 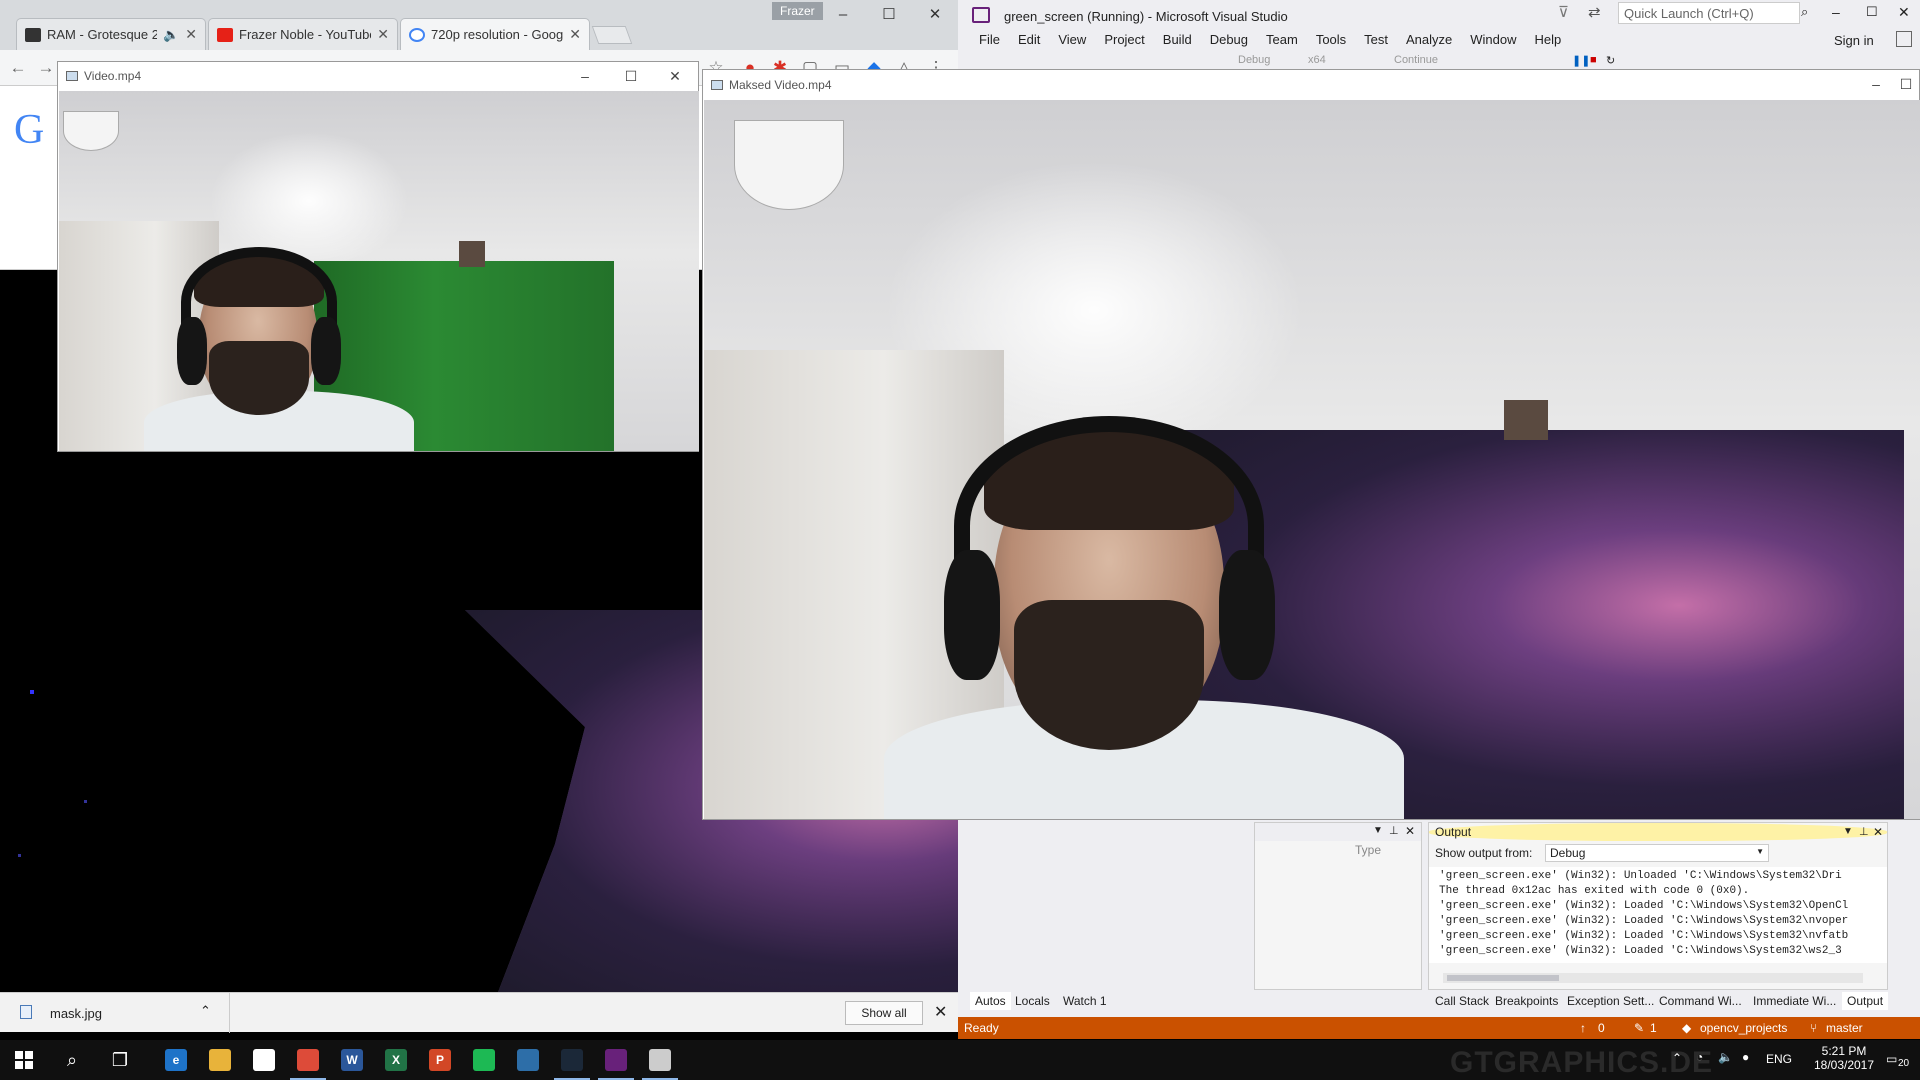 I want to click on config-dropdown: Debug, so click(x=1254, y=60).